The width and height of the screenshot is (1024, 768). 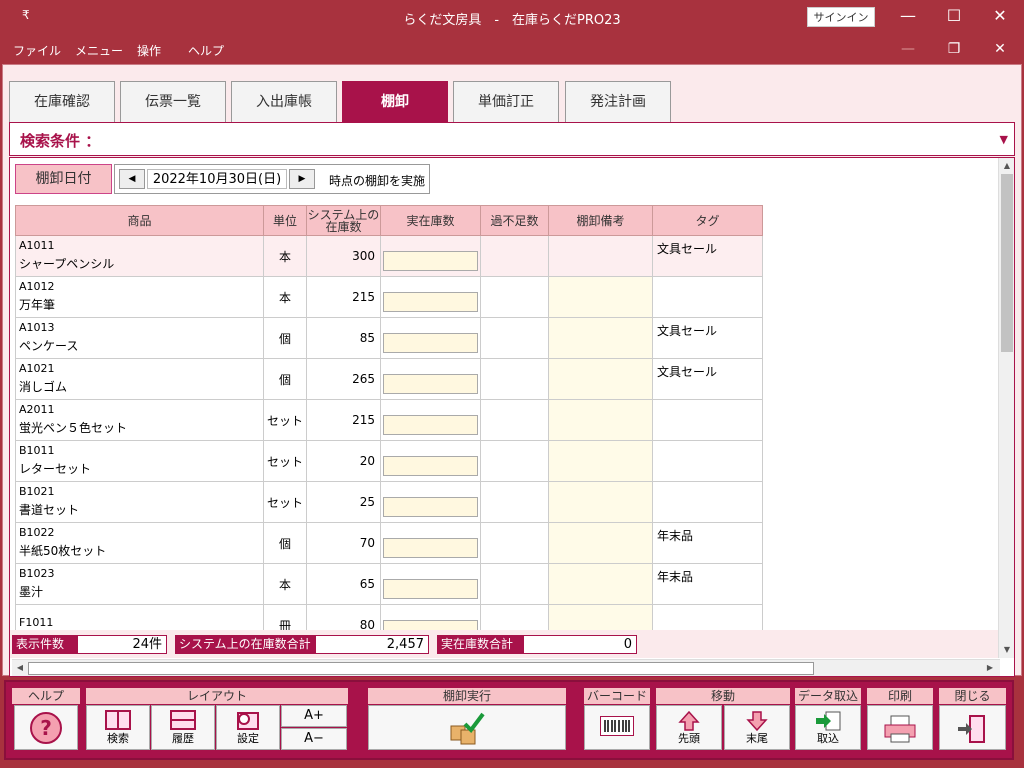 What do you see at coordinates (618, 101) in the screenshot?
I see `tab-order-plan: 発注計画` at bounding box center [618, 101].